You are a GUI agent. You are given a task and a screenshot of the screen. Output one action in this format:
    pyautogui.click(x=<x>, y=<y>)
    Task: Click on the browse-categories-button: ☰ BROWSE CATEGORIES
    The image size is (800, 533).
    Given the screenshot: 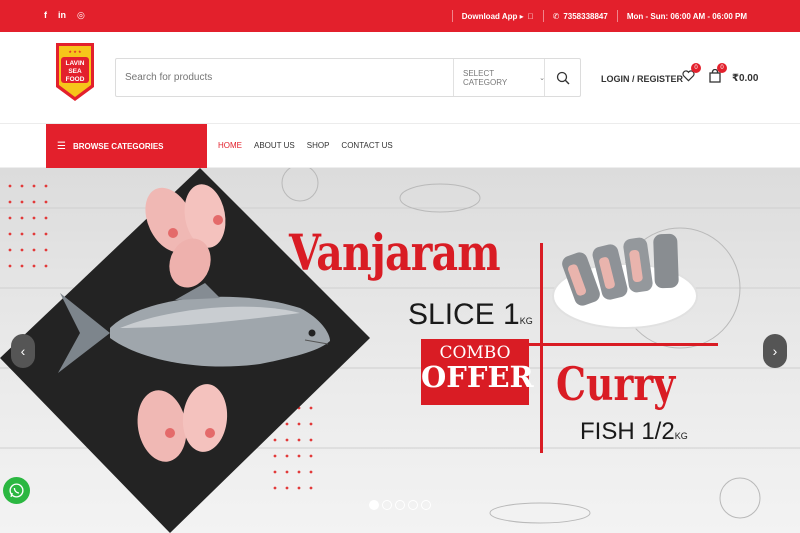 What is the action you would take?
    pyautogui.click(x=126, y=146)
    